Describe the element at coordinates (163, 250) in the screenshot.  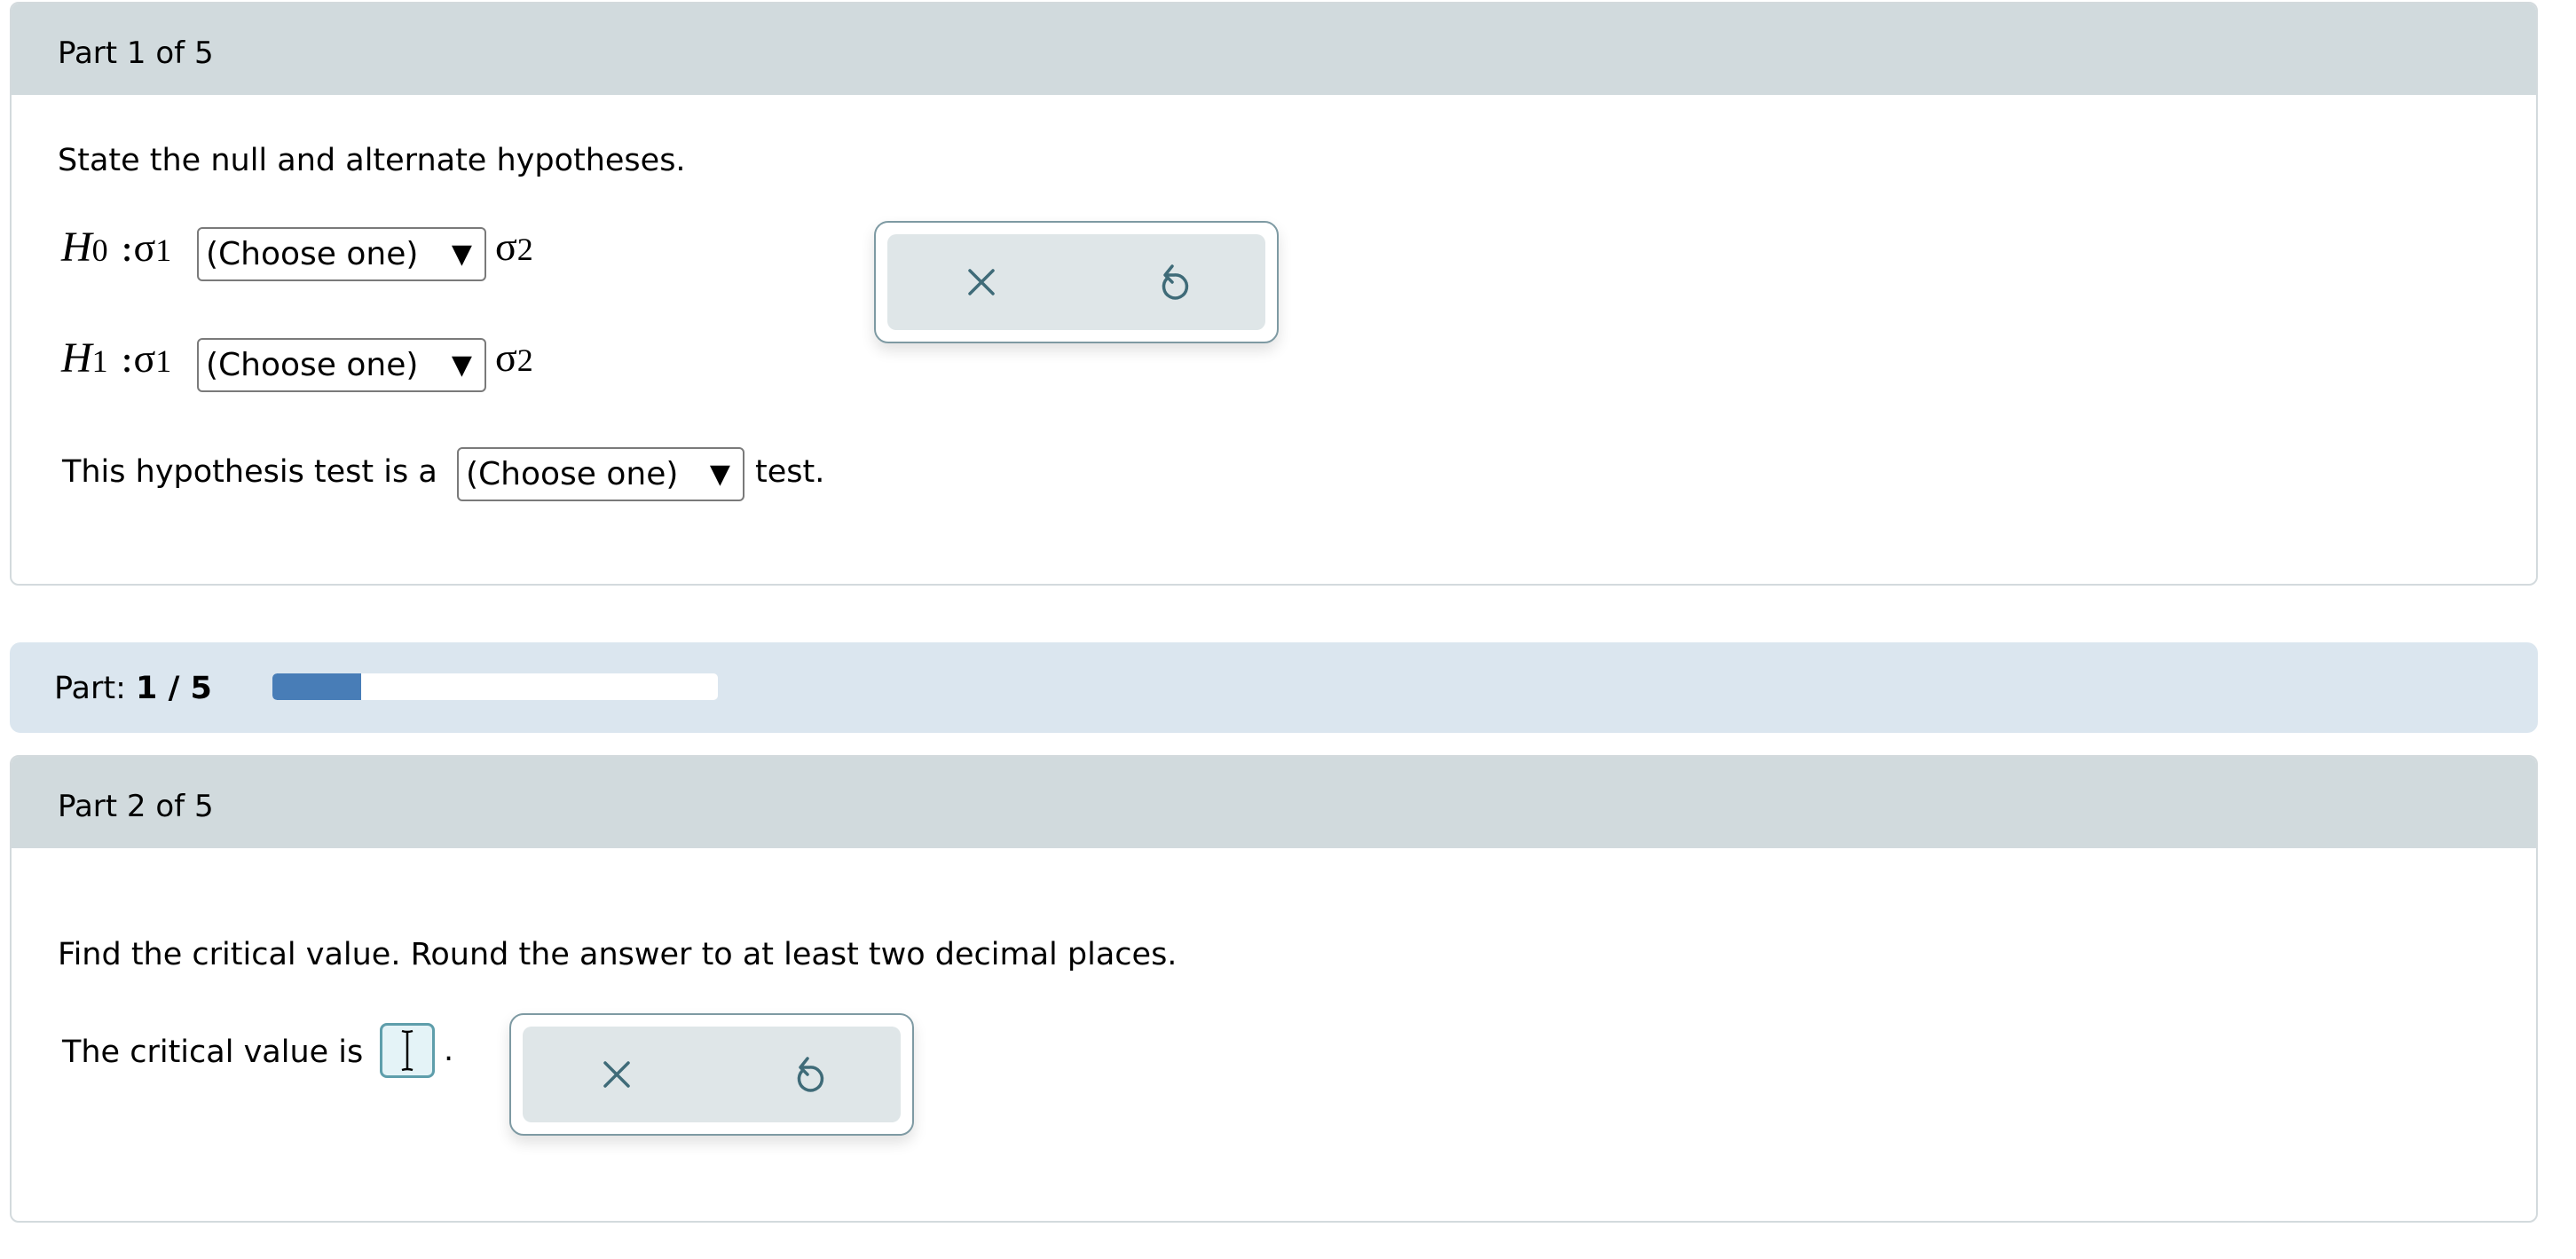
I see `h0-sigma-1-sub: 1` at that location.